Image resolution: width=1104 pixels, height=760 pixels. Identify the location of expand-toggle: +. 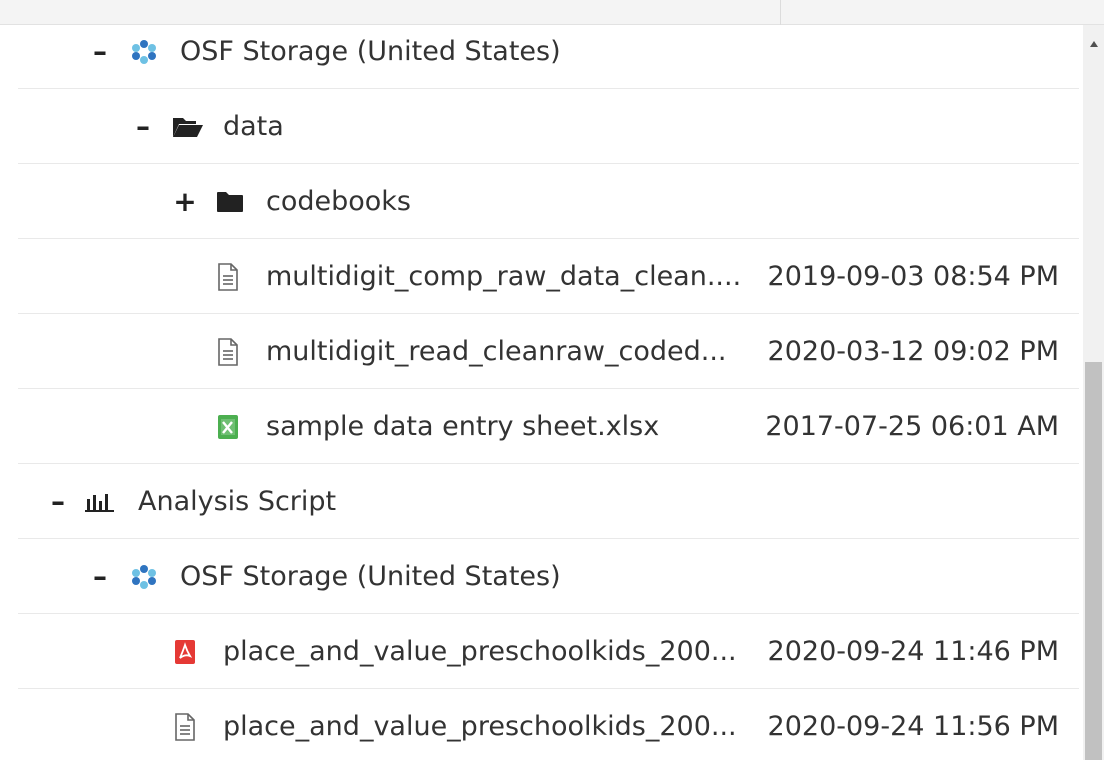
(184, 201).